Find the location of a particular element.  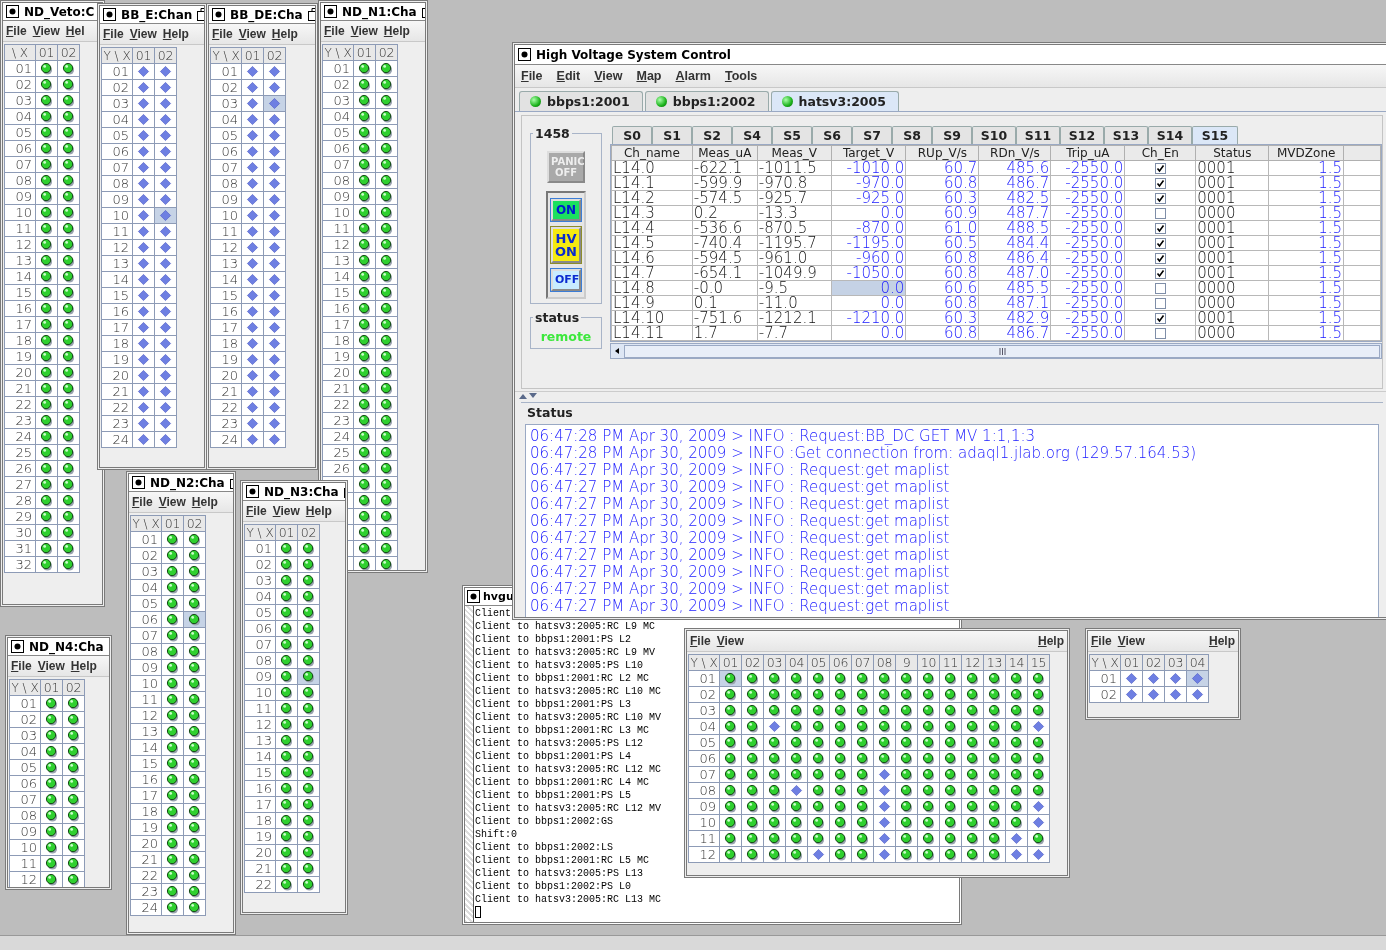

column-header: RUp_V/s is located at coordinates (942, 153).